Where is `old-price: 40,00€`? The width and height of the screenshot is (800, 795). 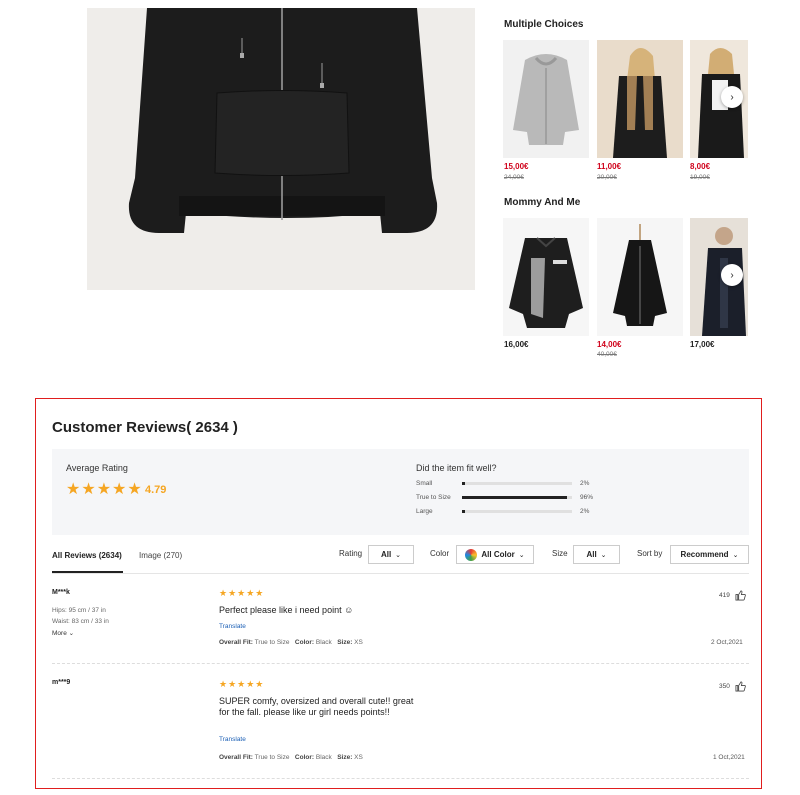
old-price: 40,00€ is located at coordinates (607, 354).